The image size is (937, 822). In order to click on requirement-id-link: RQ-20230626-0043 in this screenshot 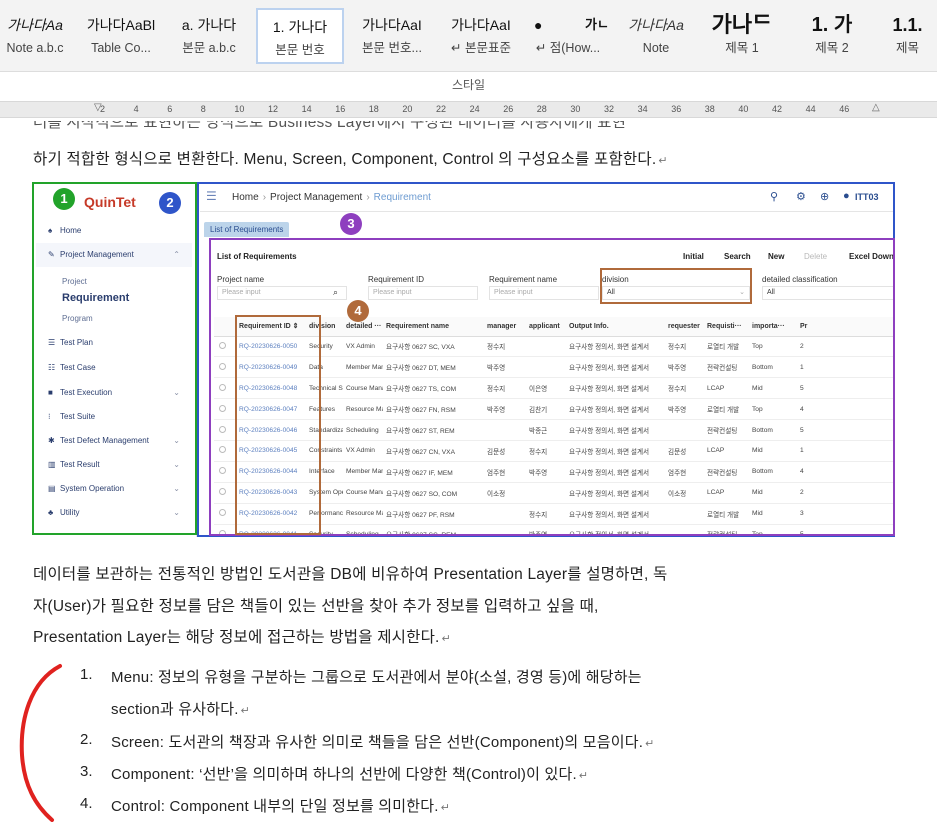, I will do `click(271, 493)`.